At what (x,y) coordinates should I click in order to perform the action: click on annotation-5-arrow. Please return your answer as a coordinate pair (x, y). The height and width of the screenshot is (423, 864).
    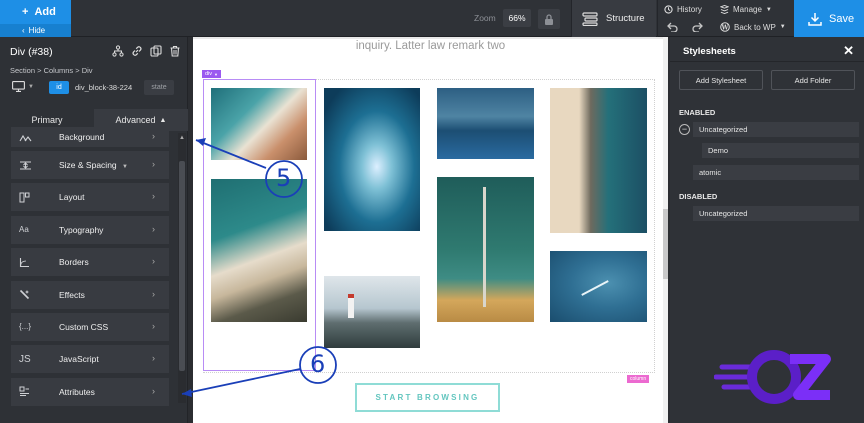
    Looking at the image, I should click on (231, 153).